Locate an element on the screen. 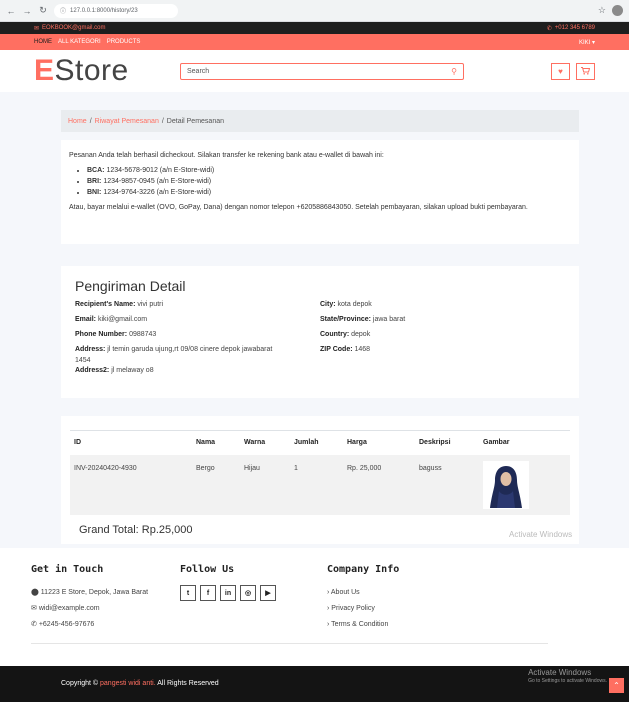  back-to-top-button: ⌃ is located at coordinates (616, 685).